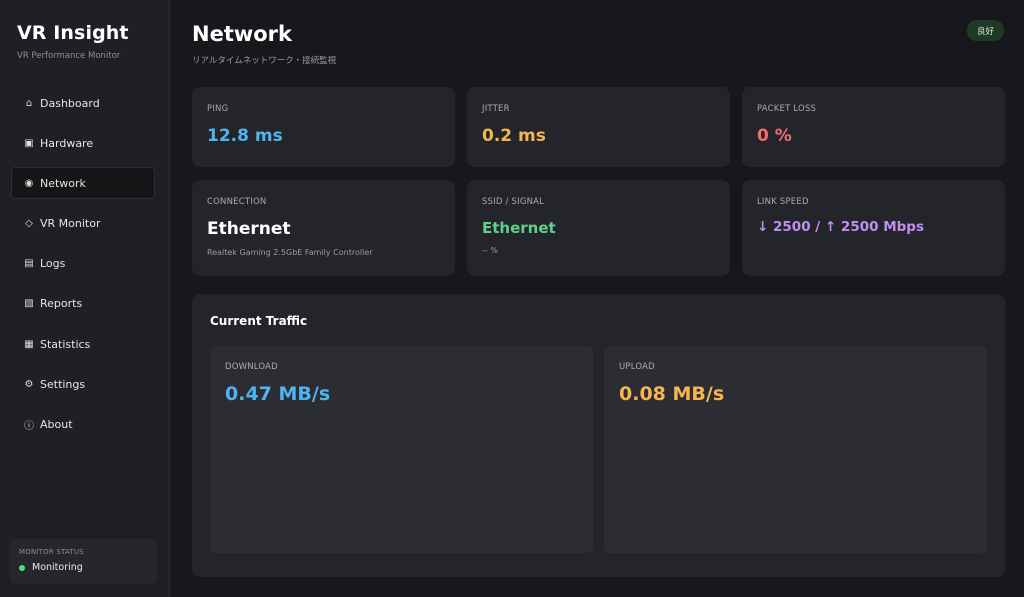 This screenshot has height=597, width=1024. What do you see at coordinates (795, 449) in the screenshot?
I see `upload-panel: UPLOAD 0.08 MB/s` at bounding box center [795, 449].